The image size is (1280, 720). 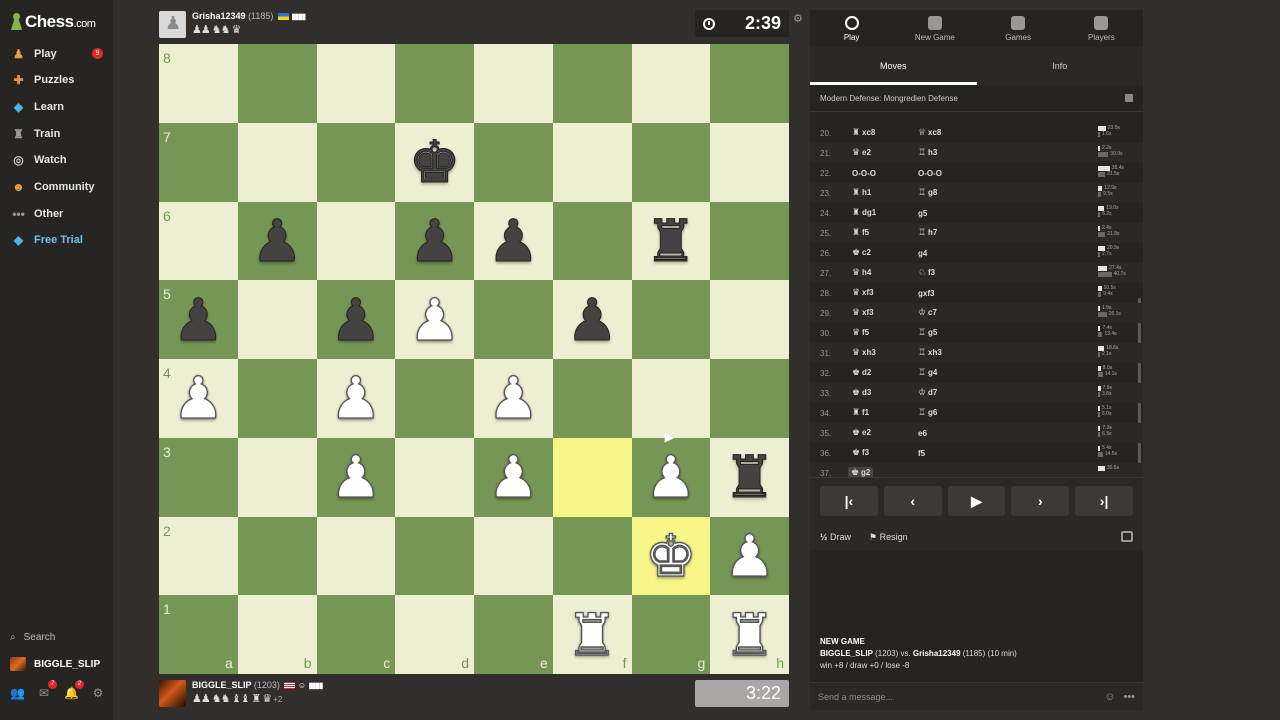 I want to click on square-d4, so click(x=434, y=398).